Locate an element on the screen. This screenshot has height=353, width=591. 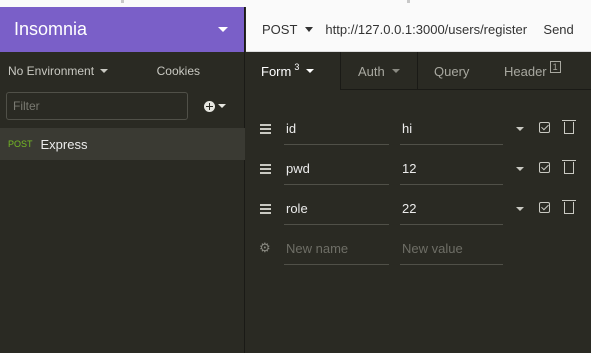
new-param-row: ⚙ is located at coordinates (418, 249).